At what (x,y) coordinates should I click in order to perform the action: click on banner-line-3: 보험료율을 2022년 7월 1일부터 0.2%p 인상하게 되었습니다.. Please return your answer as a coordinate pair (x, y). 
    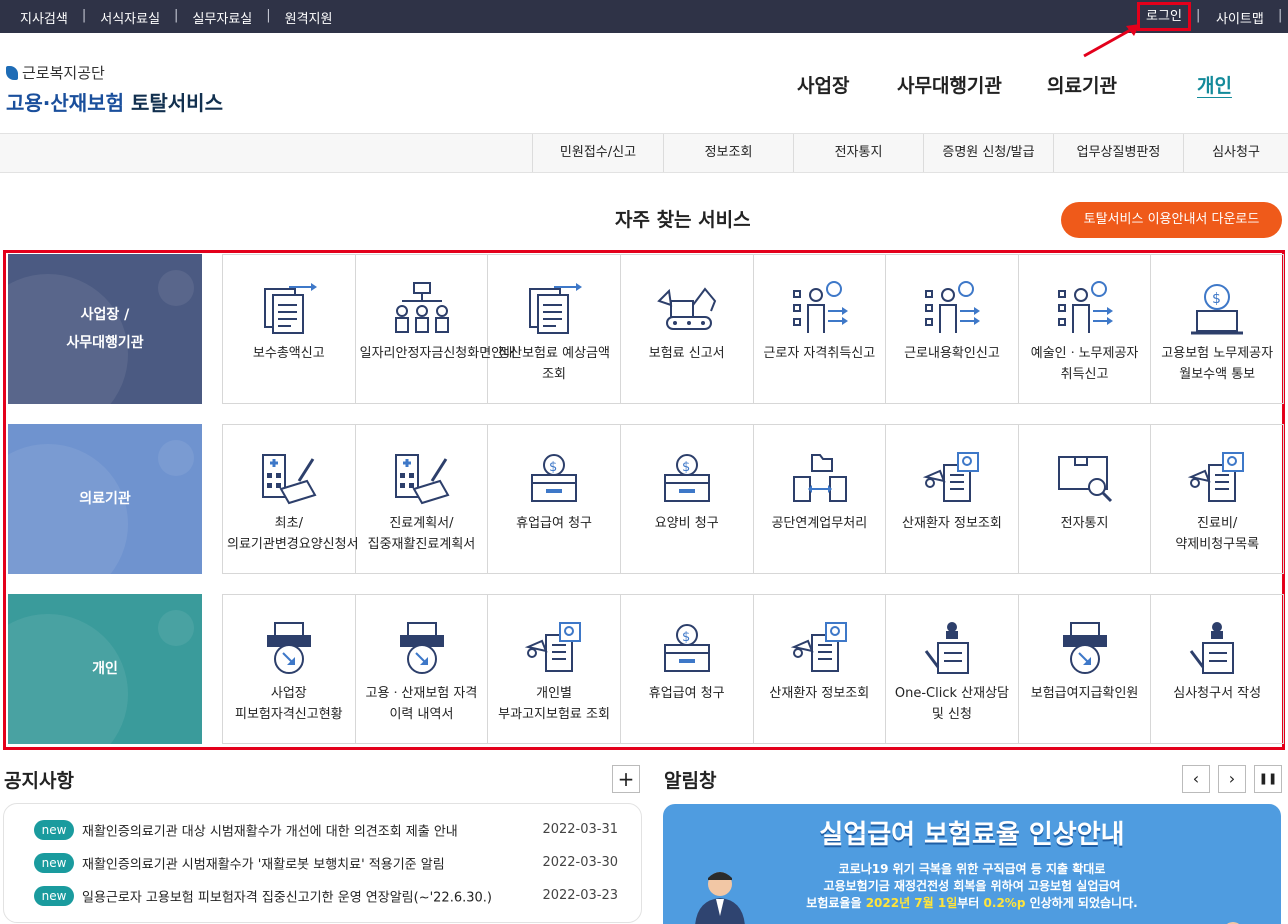
    Looking at the image, I should click on (972, 902).